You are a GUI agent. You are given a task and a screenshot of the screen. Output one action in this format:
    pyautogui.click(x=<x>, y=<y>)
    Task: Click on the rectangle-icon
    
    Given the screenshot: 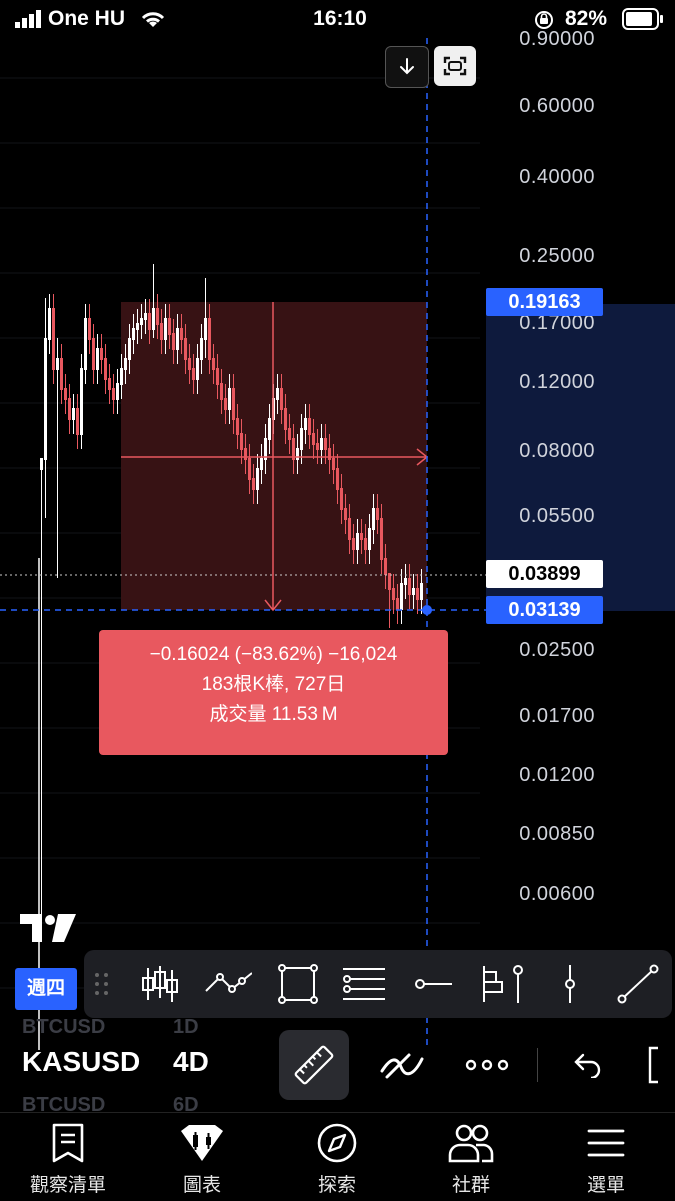 What is the action you would take?
    pyautogui.click(x=298, y=984)
    